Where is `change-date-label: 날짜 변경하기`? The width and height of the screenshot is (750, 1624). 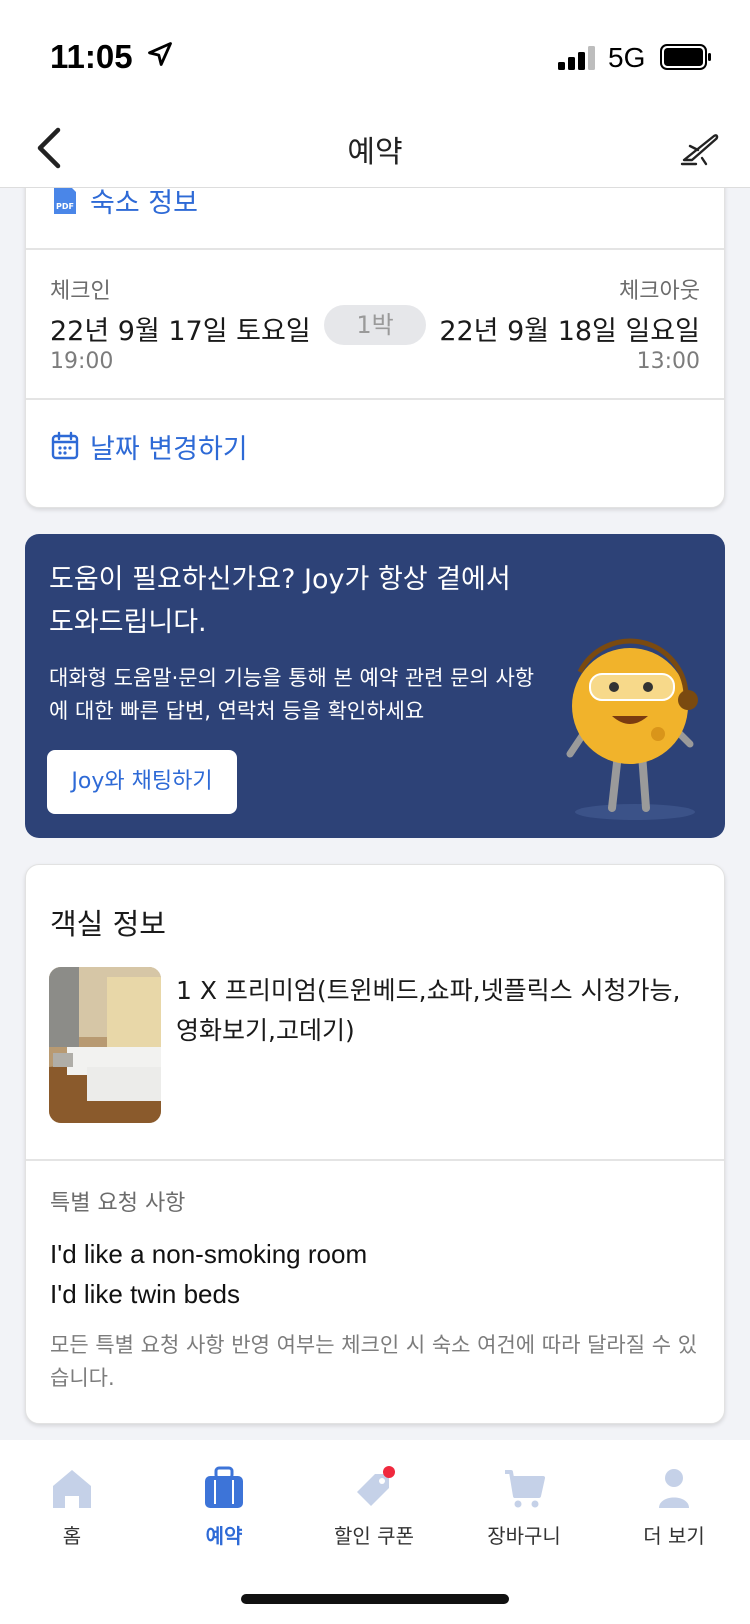 change-date-label: 날짜 변경하기 is located at coordinates (169, 449).